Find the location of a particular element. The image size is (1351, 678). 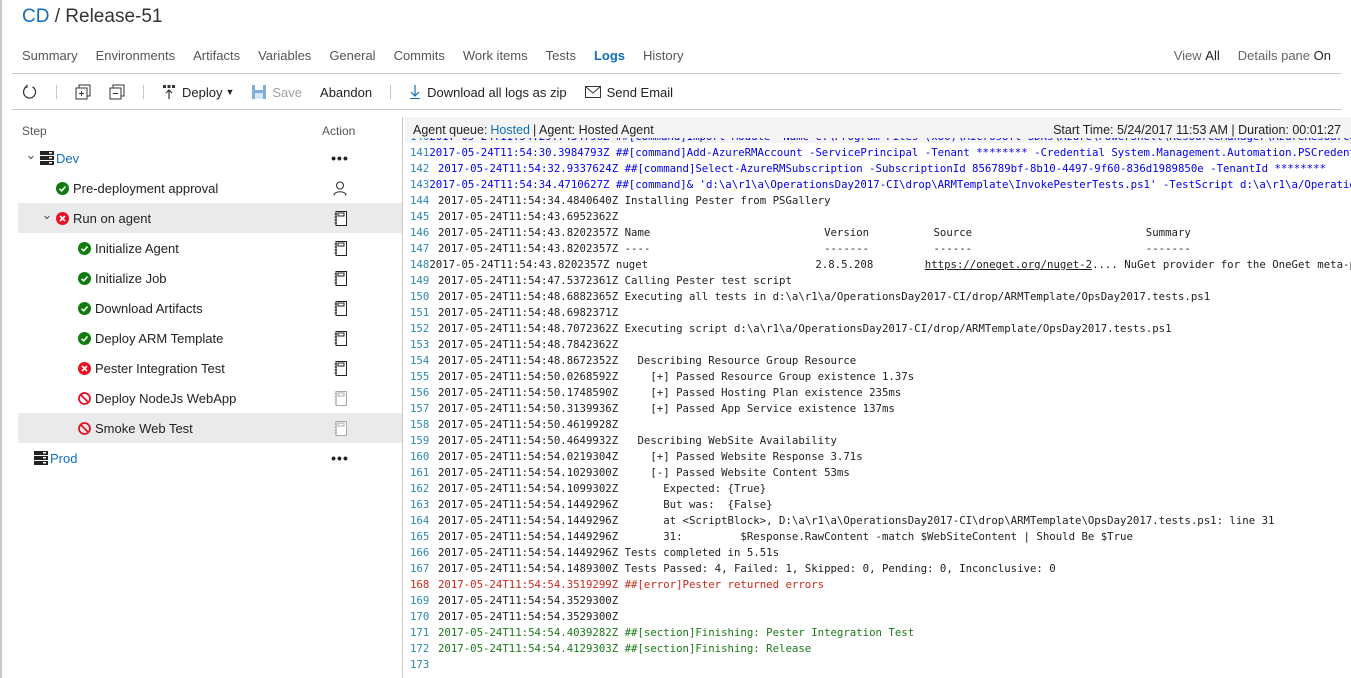

breadcrumb-cd: CD is located at coordinates (35, 16).